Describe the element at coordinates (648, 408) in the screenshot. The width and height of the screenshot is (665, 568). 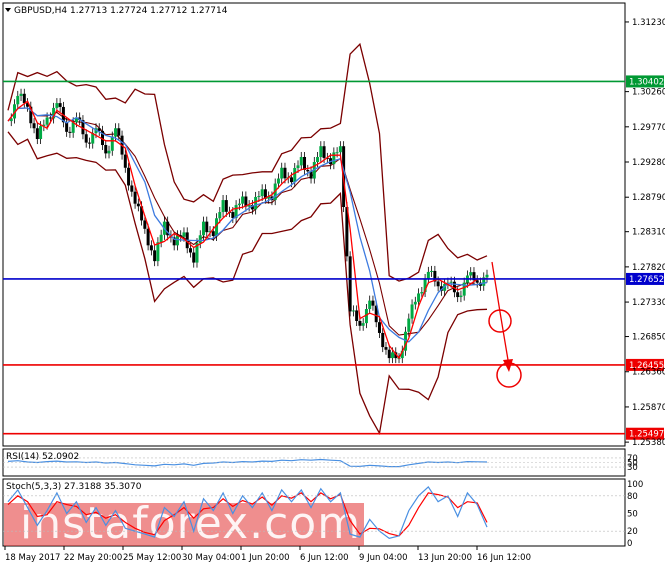
I see `price-tick-label: 1.25870` at that location.